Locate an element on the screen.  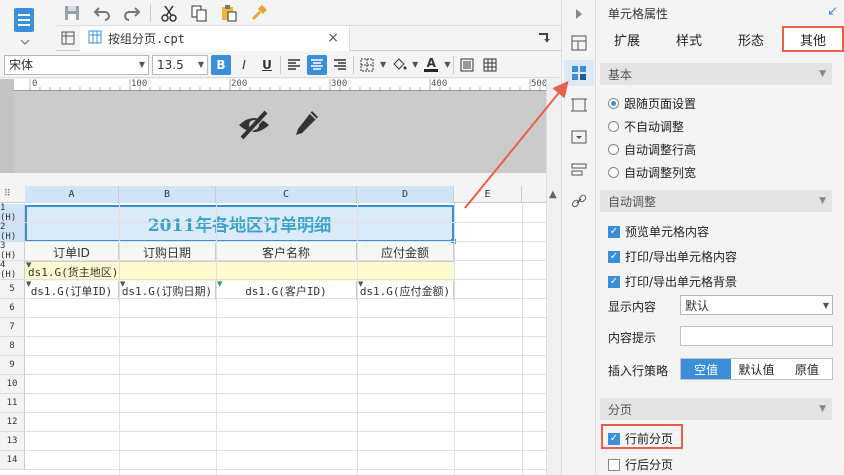
row-header: 4 (H) is located at coordinates (12, 270).